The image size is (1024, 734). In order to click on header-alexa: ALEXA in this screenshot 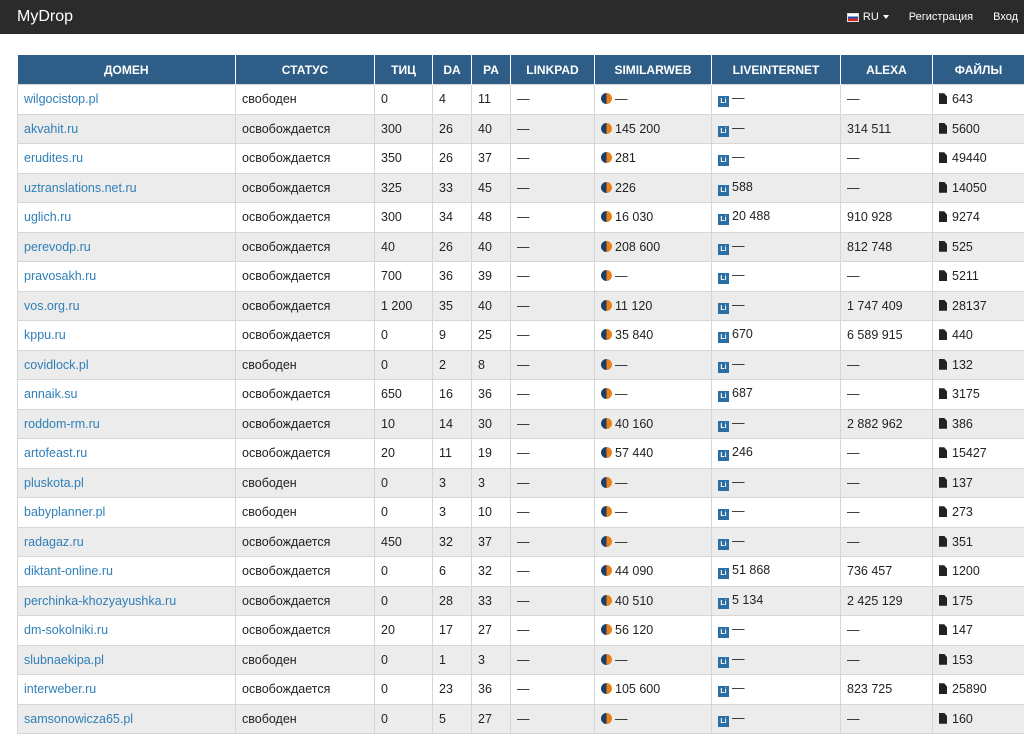, I will do `click(887, 70)`.